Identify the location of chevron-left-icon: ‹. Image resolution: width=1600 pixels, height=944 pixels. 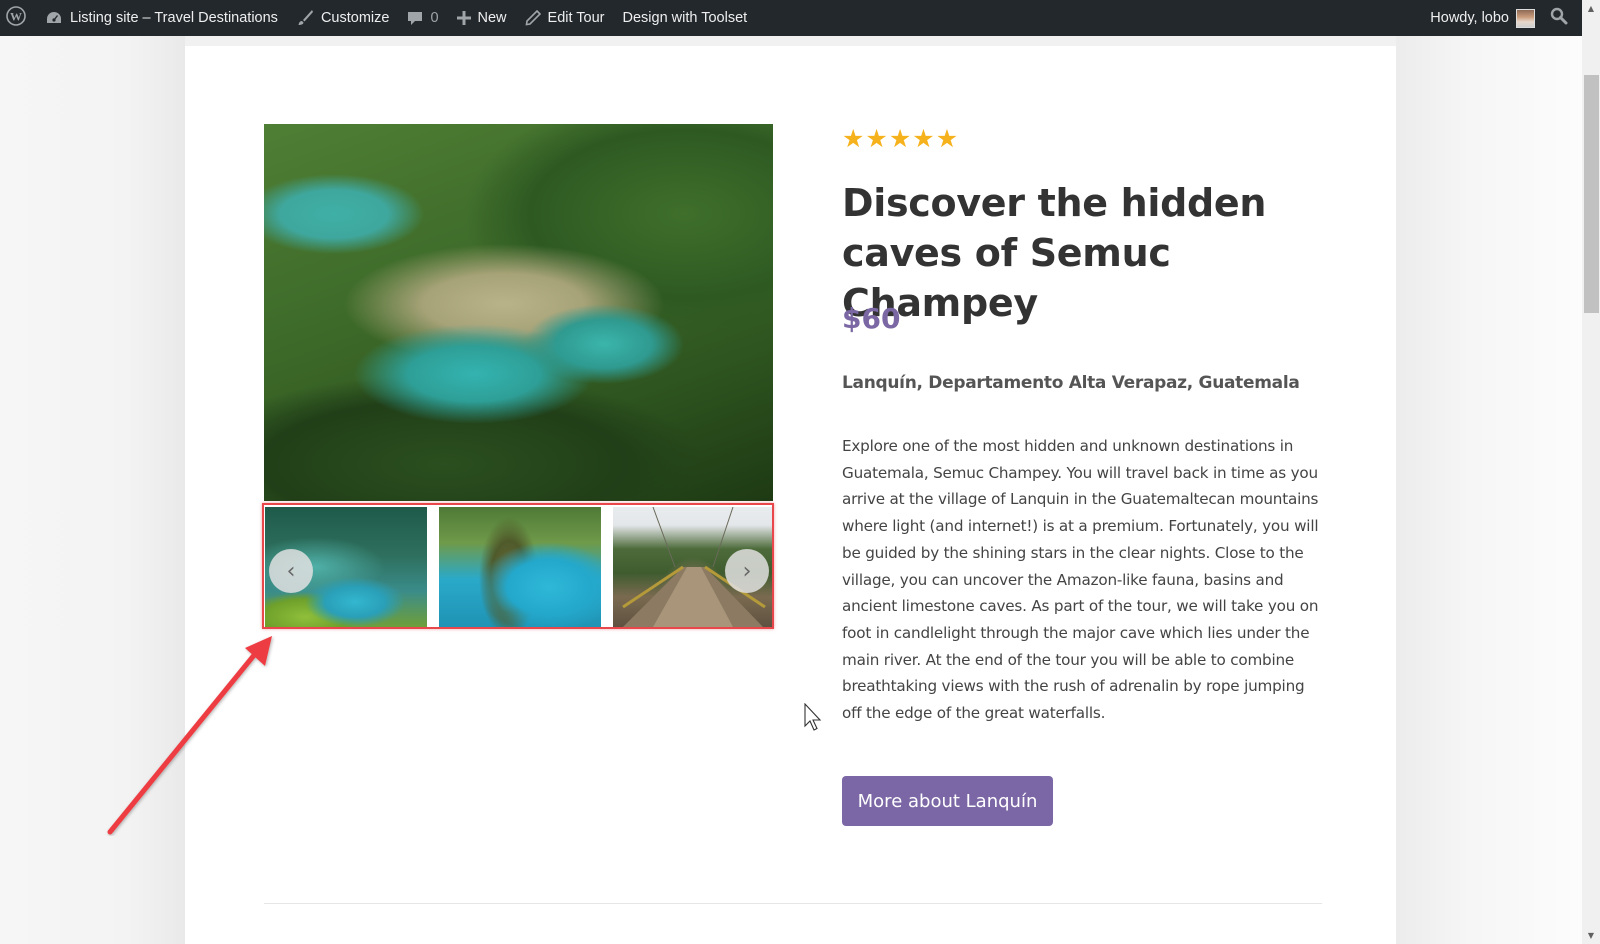
(291, 571).